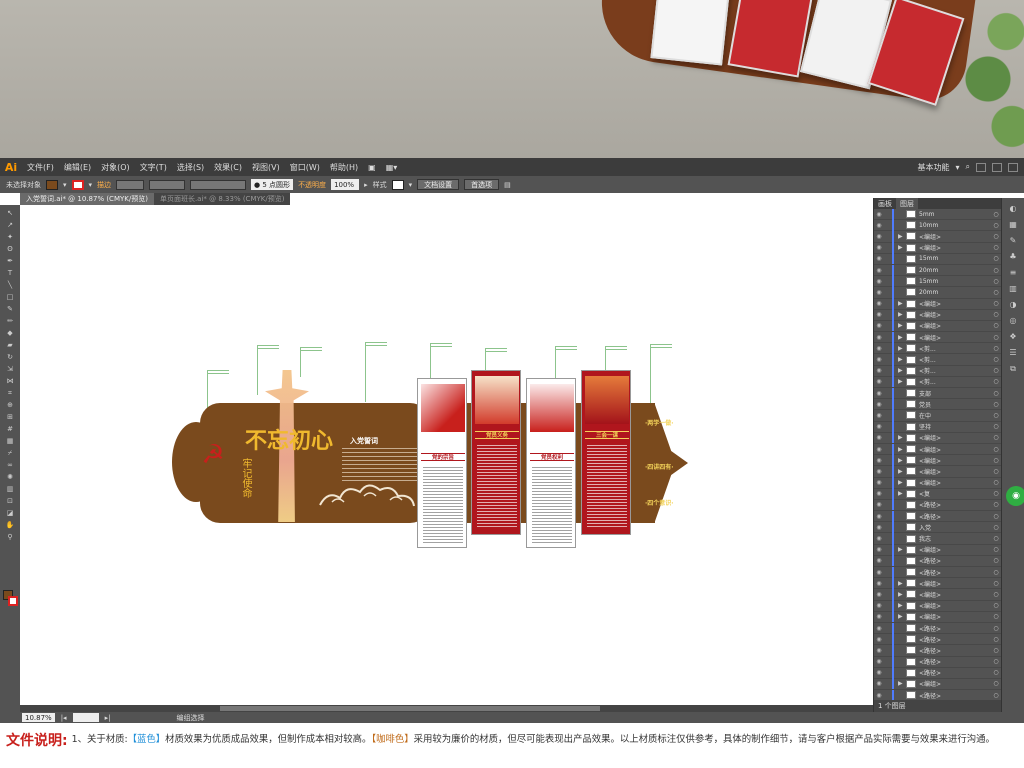 This screenshot has width=1024, height=768. What do you see at coordinates (10, 381) in the screenshot?
I see `width-tool-icon: ⋈` at bounding box center [10, 381].